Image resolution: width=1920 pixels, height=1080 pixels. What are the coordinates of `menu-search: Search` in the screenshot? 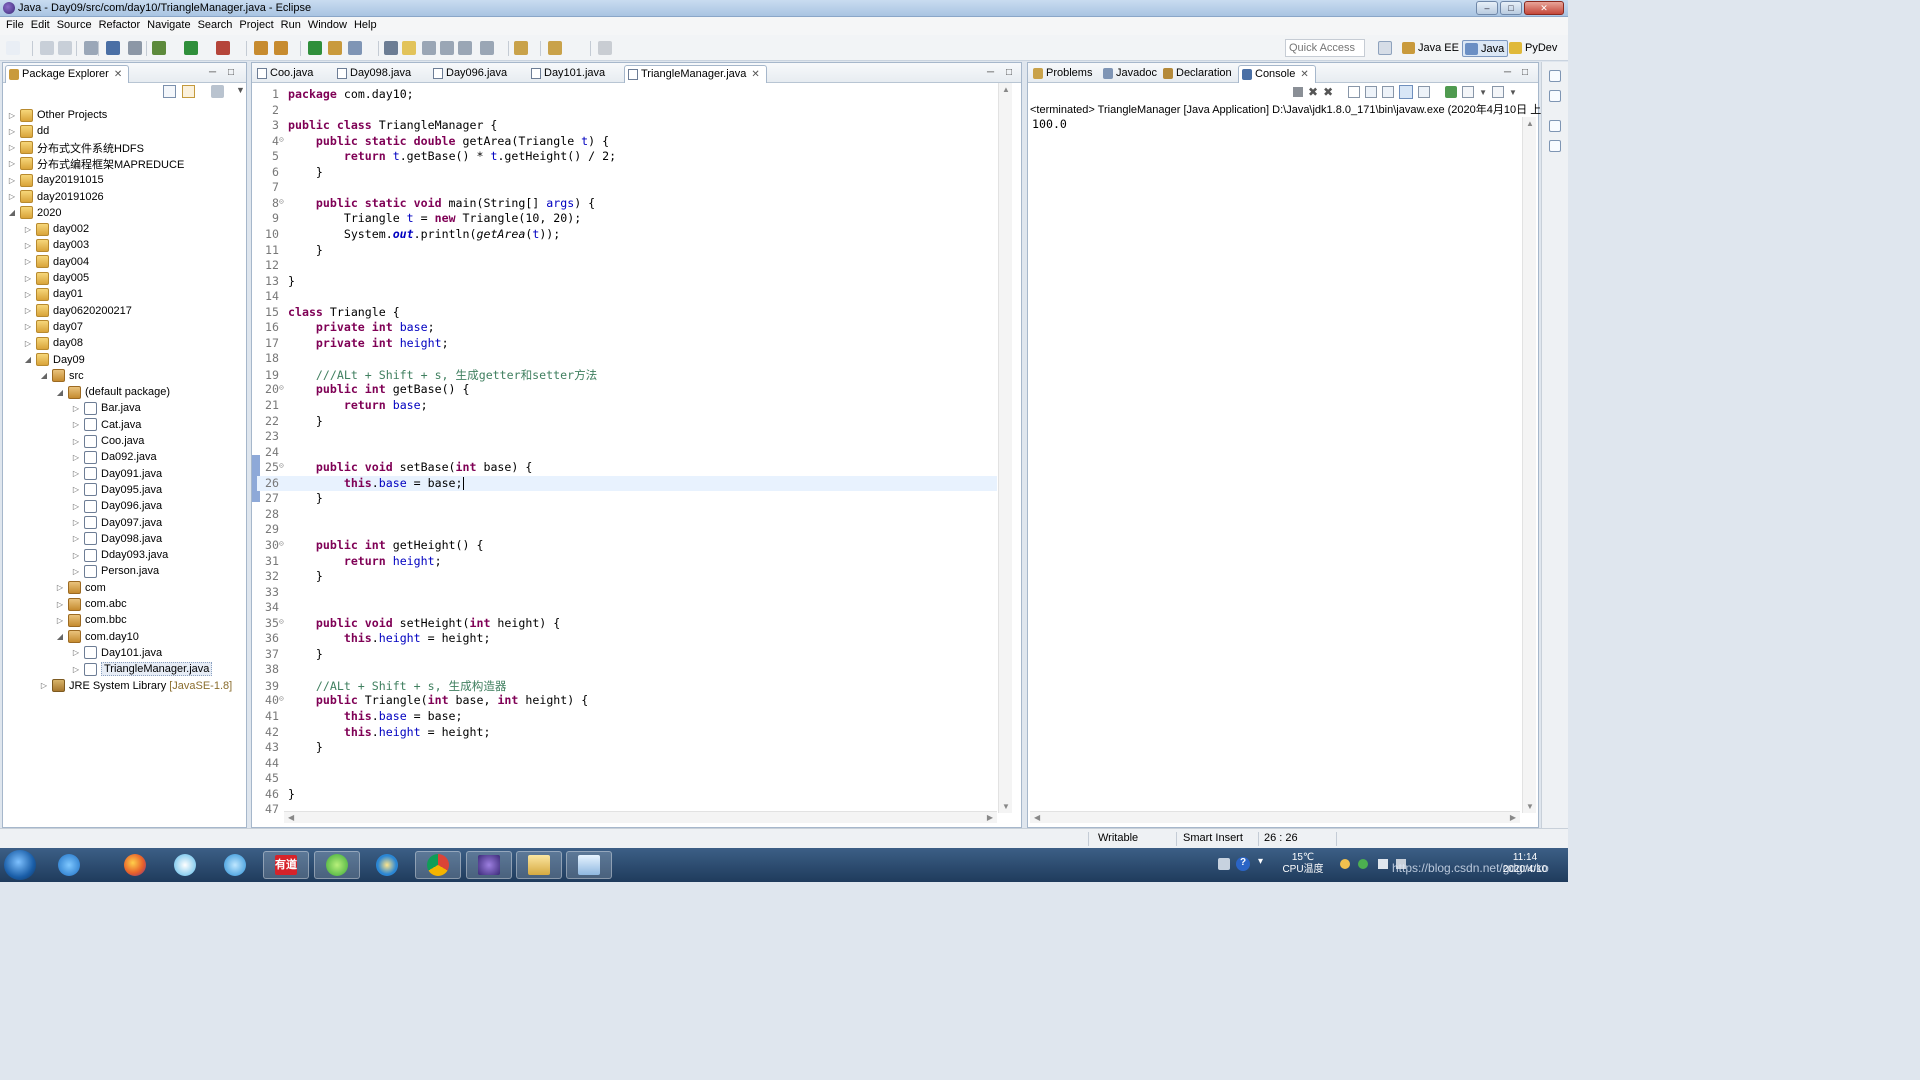 It's located at (216, 26).